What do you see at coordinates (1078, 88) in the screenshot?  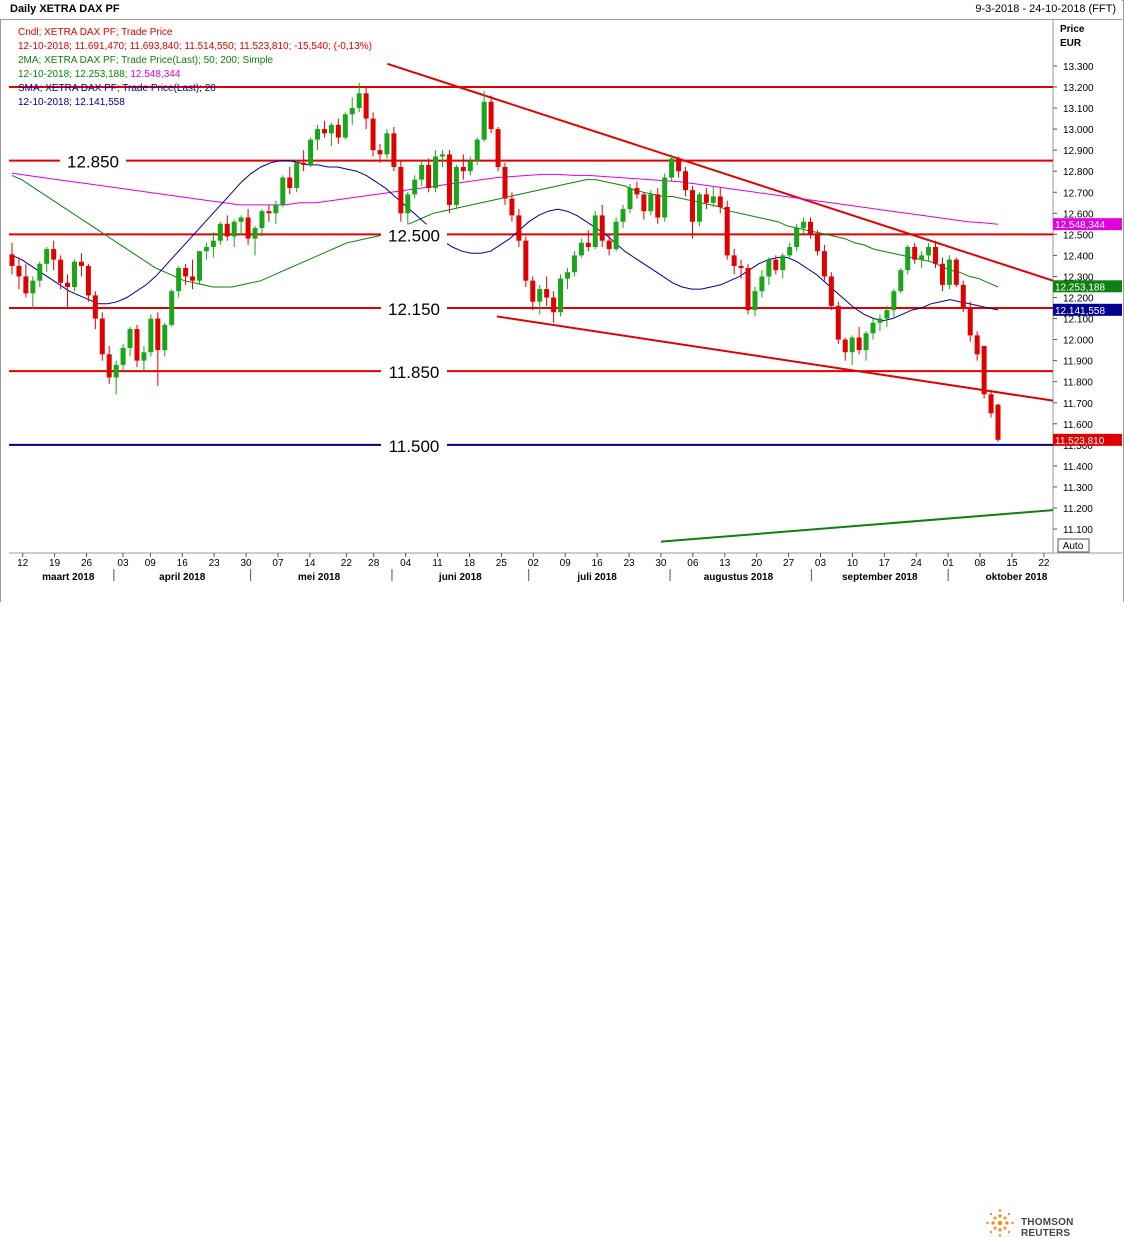 I see `y-tick-label: 13.200` at bounding box center [1078, 88].